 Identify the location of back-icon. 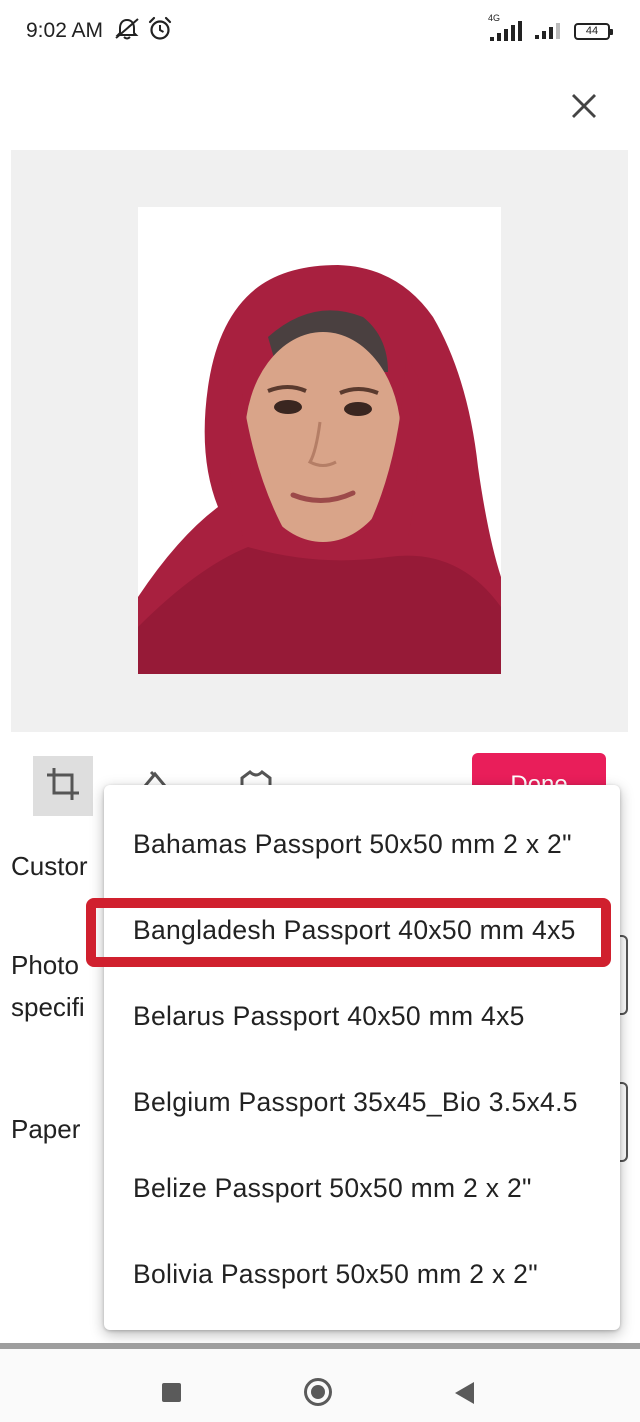
(464, 1393).